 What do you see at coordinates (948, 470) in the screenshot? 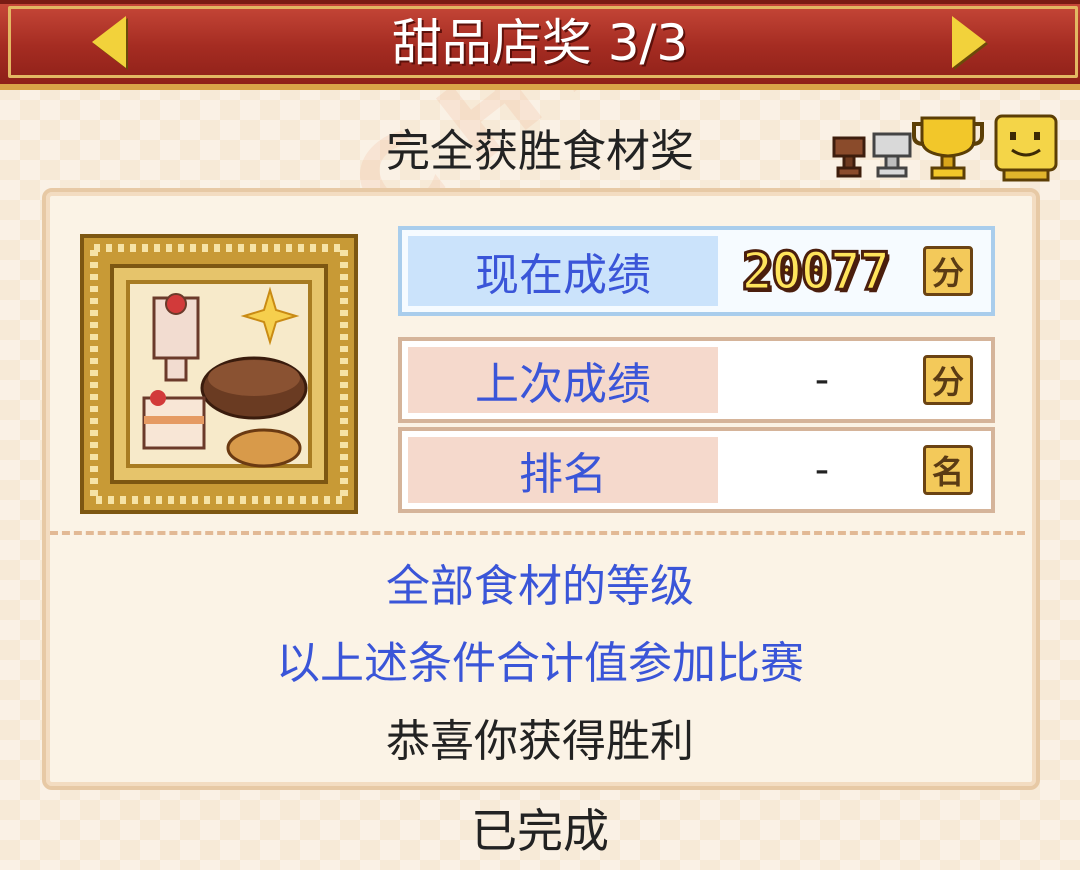
I see `rank-unit-icon: 名` at bounding box center [948, 470].